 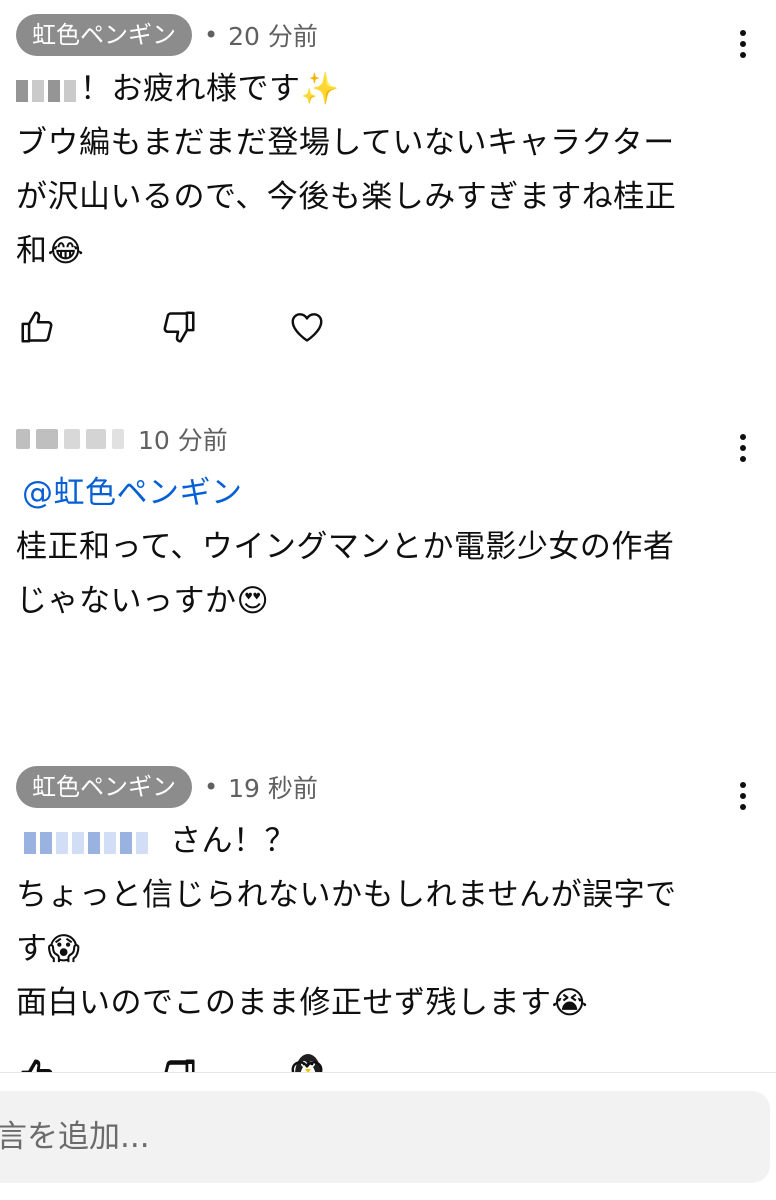 I want to click on comment-line: 桂正和って、ウイングマンとか電影少女の作者, so click(x=345, y=547).